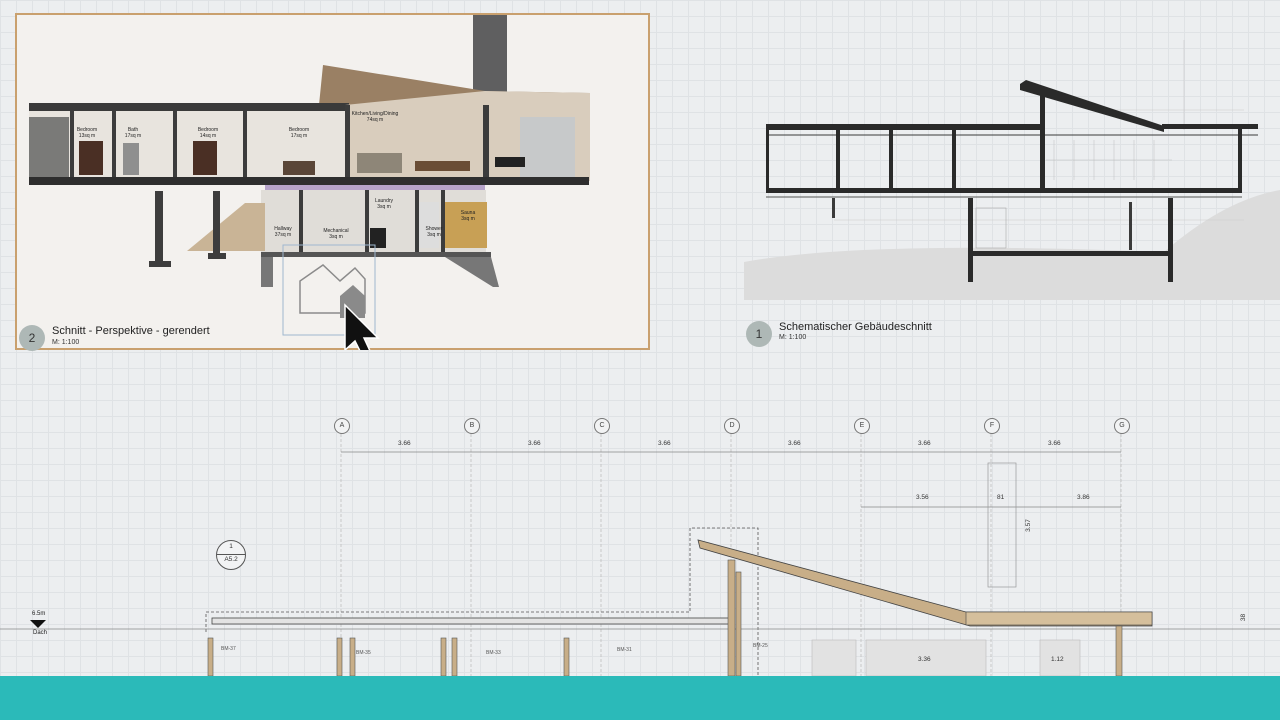 The image size is (1280, 720). What do you see at coordinates (760, 646) in the screenshot?
I see `beam-label: BM-25` at bounding box center [760, 646].